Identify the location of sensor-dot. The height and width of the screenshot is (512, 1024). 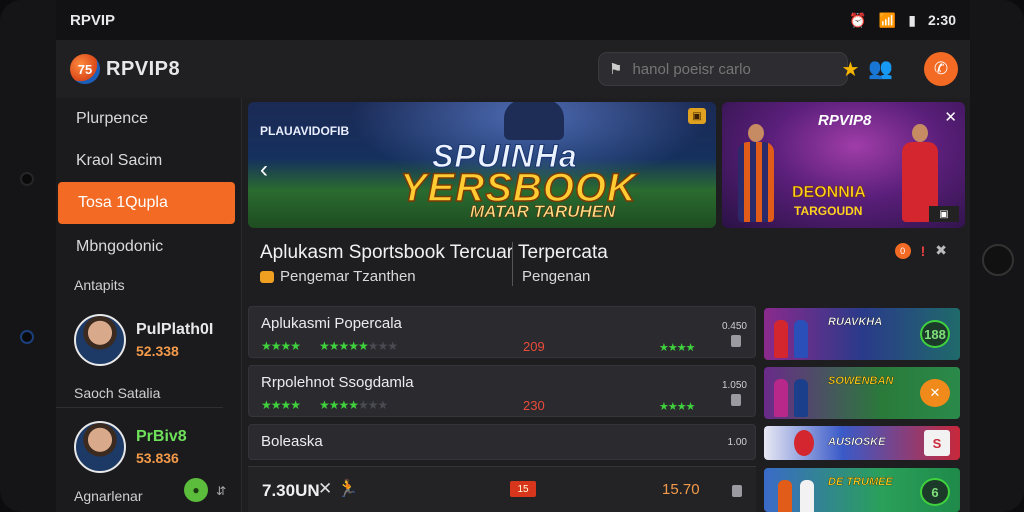
(27, 179).